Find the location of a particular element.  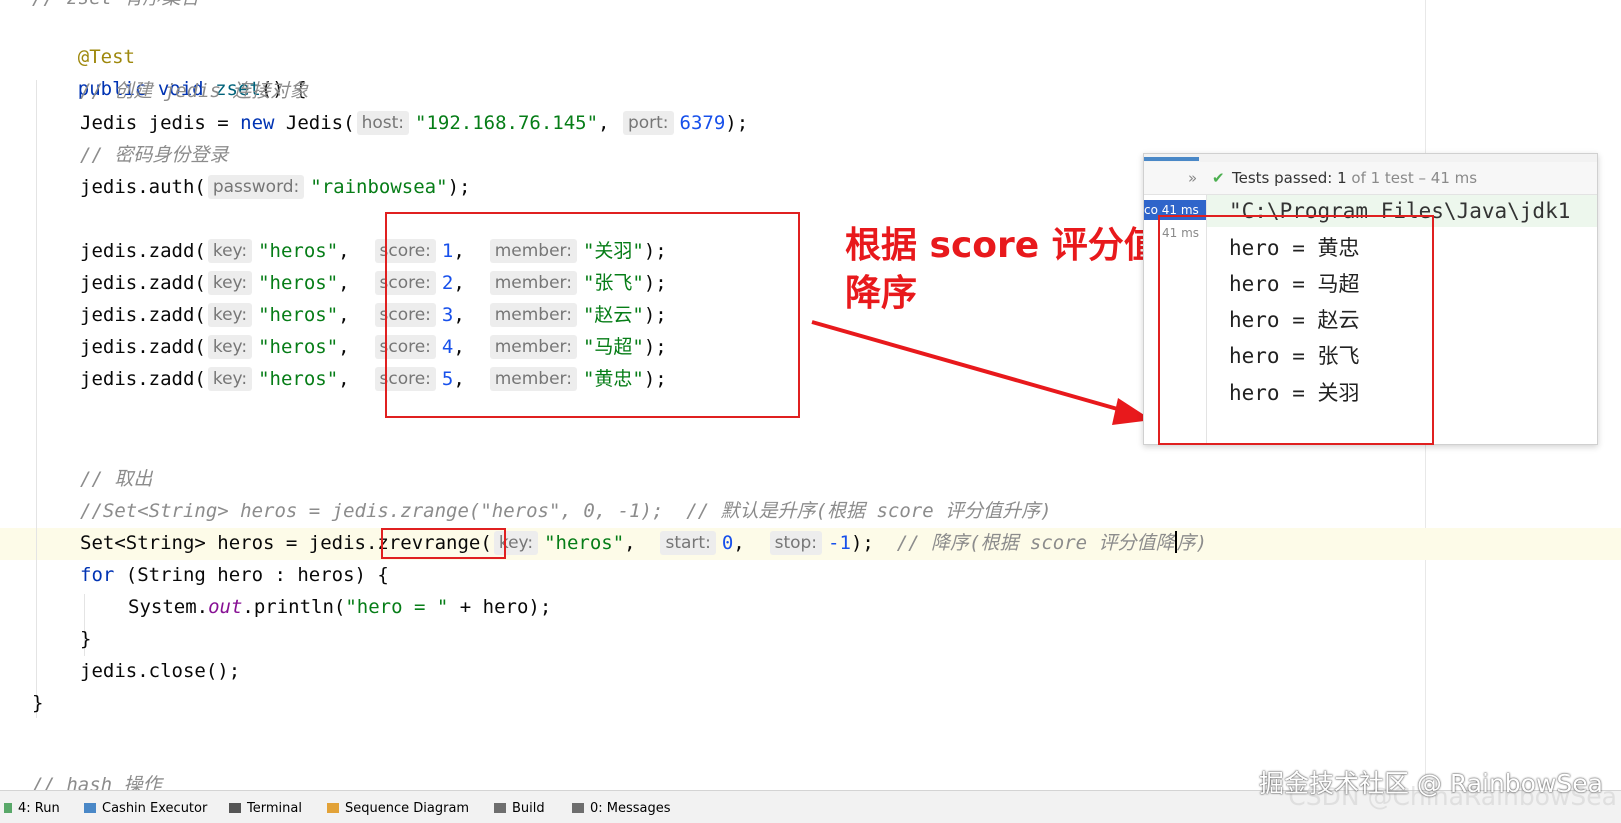

tool-window-run: 4: Run is located at coordinates (32, 809).